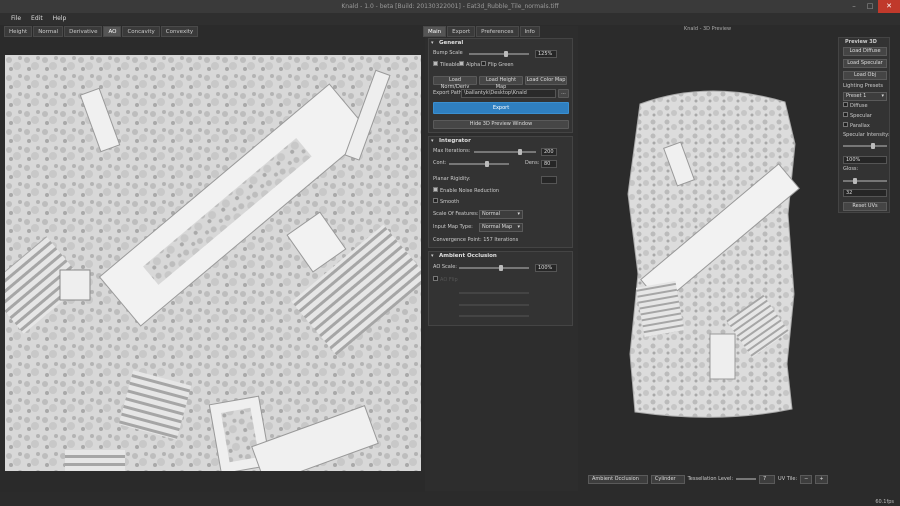  Describe the element at coordinates (435, 31) in the screenshot. I see `tab-main: Main` at that location.